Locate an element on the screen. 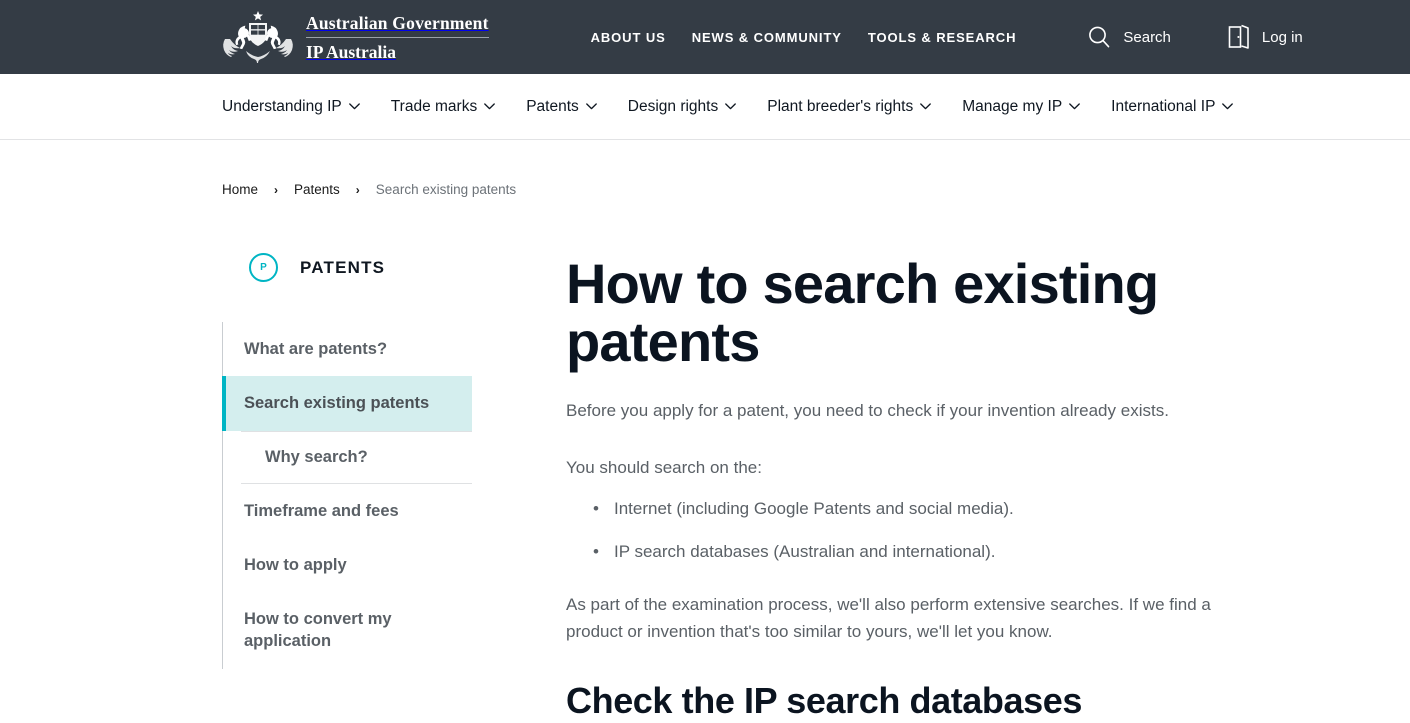  sidebar-header: P PATENTS is located at coordinates (370, 267).